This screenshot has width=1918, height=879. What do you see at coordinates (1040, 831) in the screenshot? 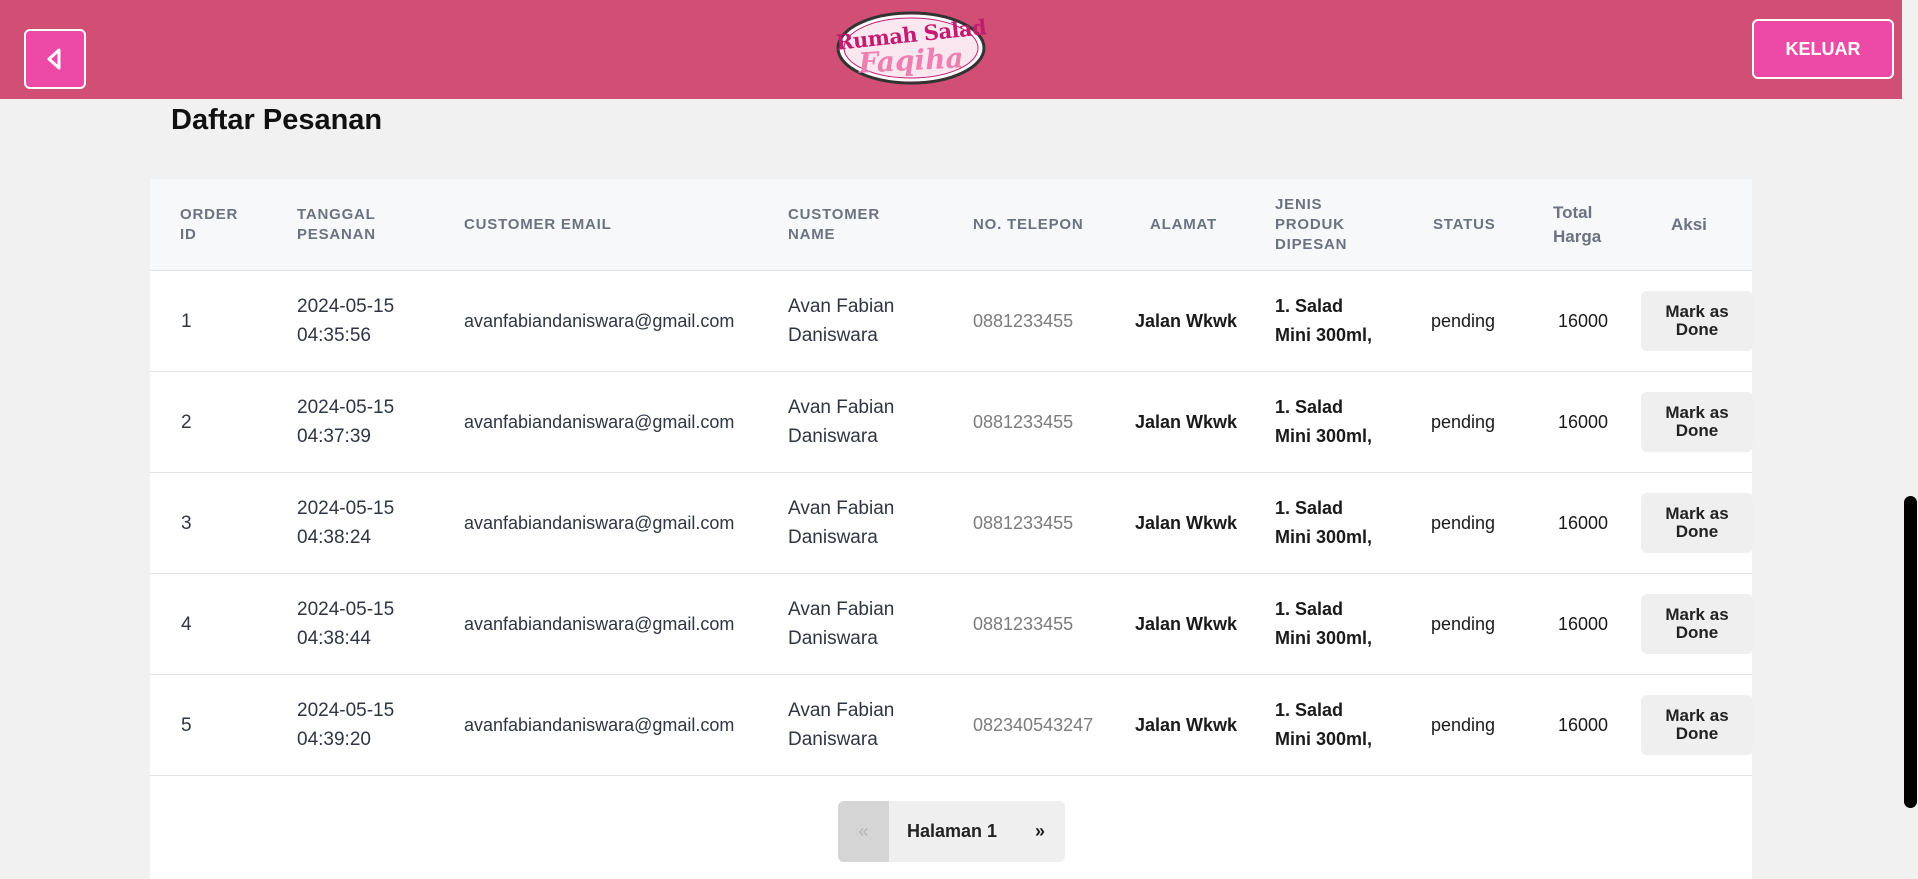
I see `next-page-button: »` at bounding box center [1040, 831].